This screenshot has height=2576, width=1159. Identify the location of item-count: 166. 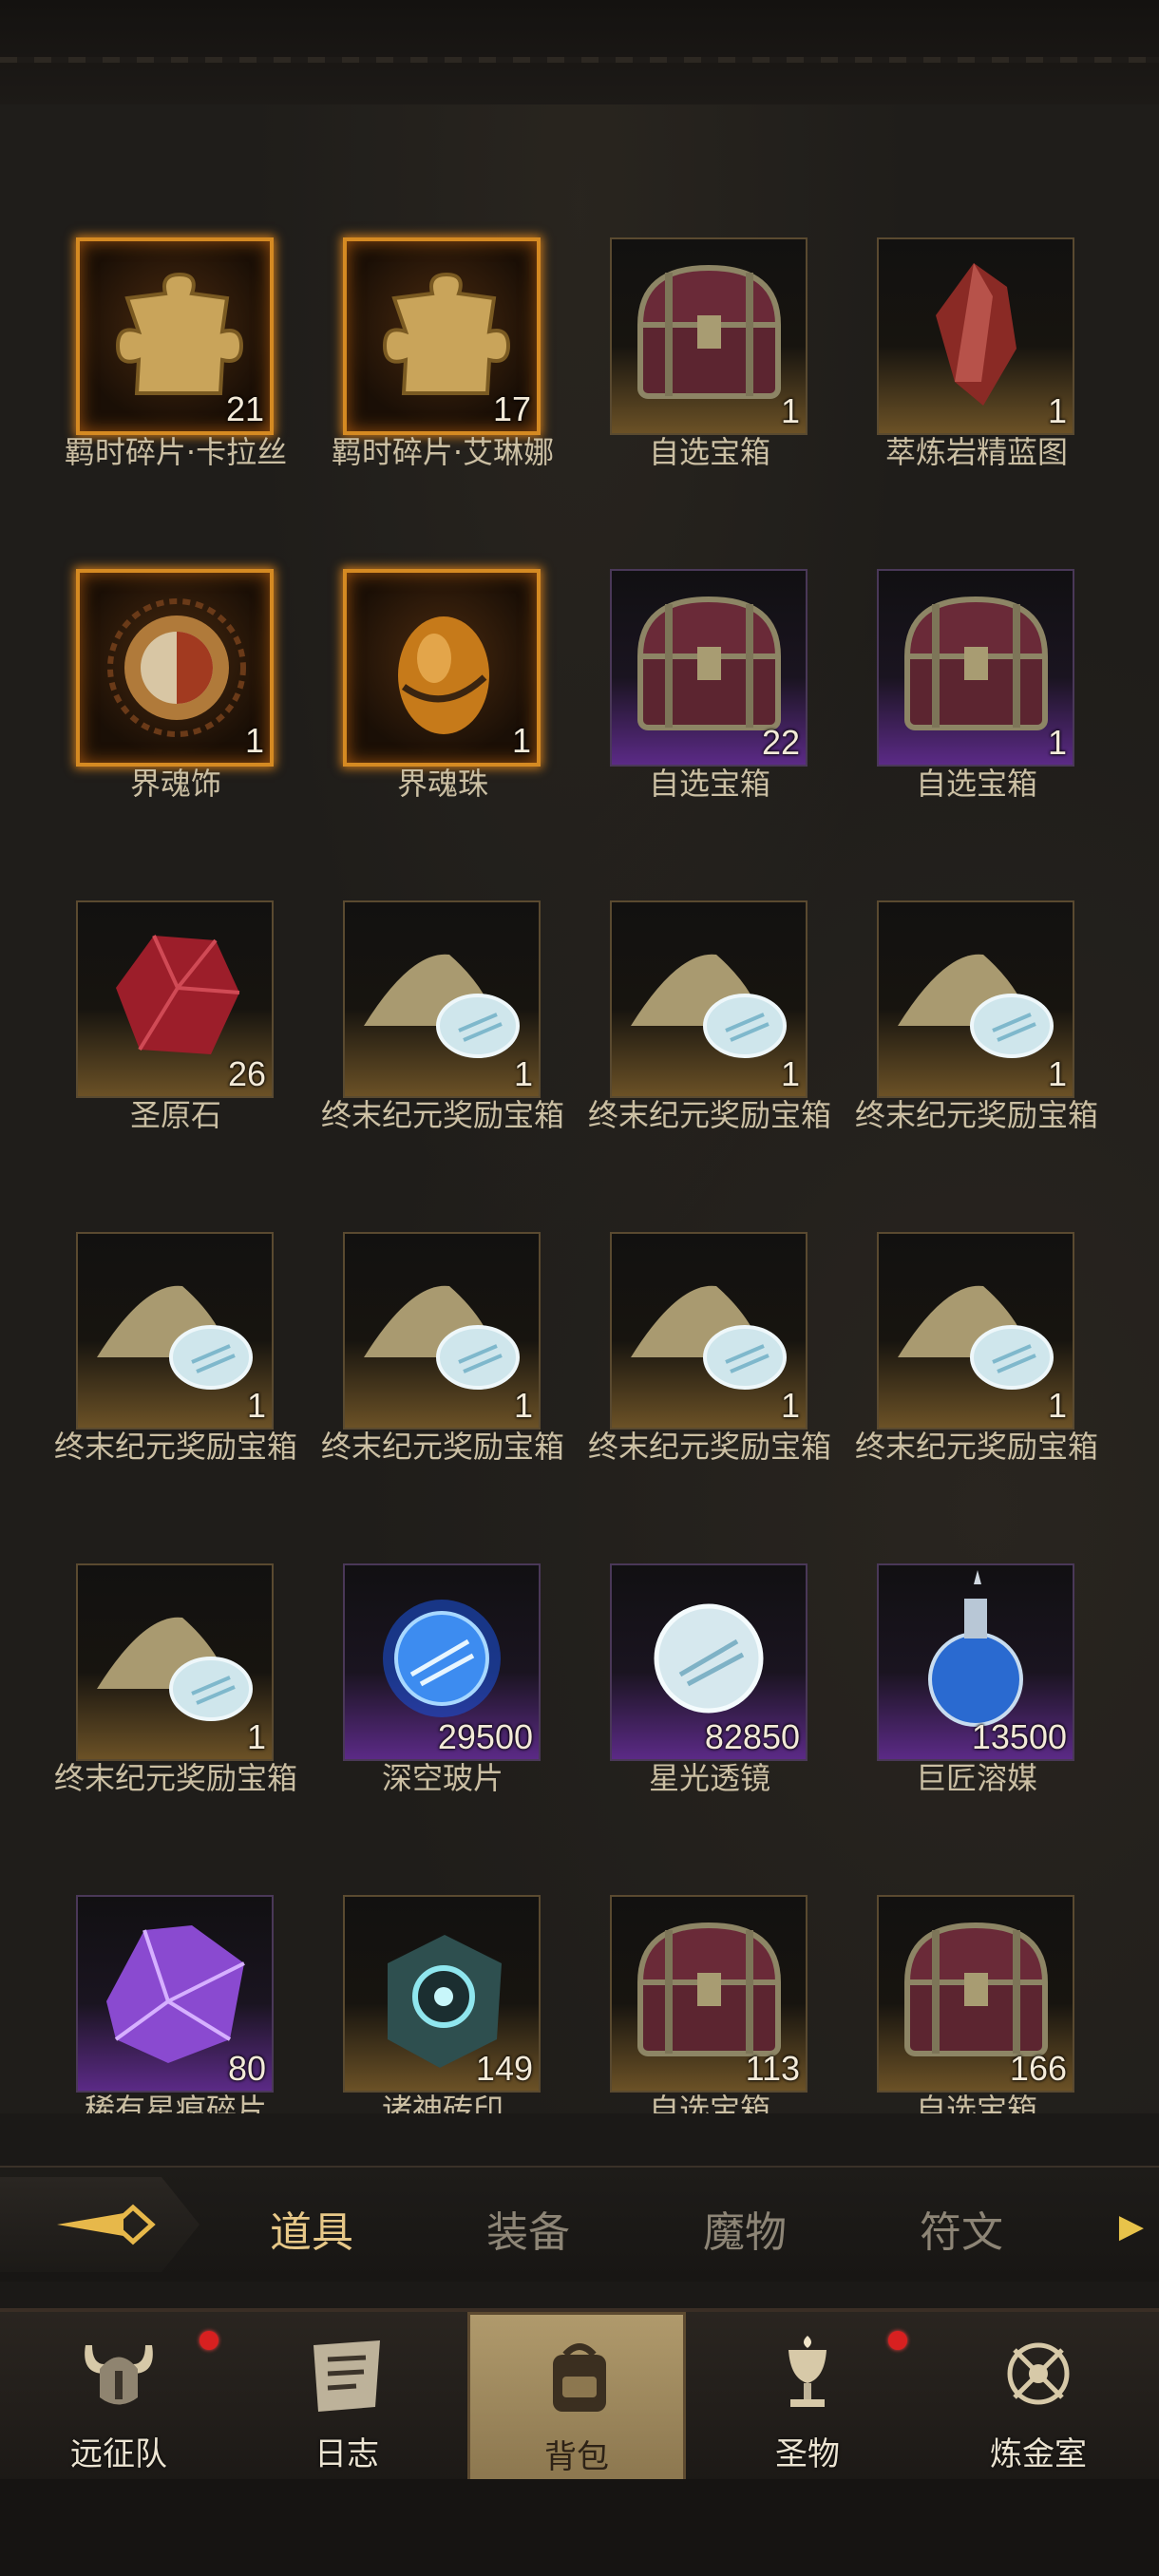
(1038, 2068).